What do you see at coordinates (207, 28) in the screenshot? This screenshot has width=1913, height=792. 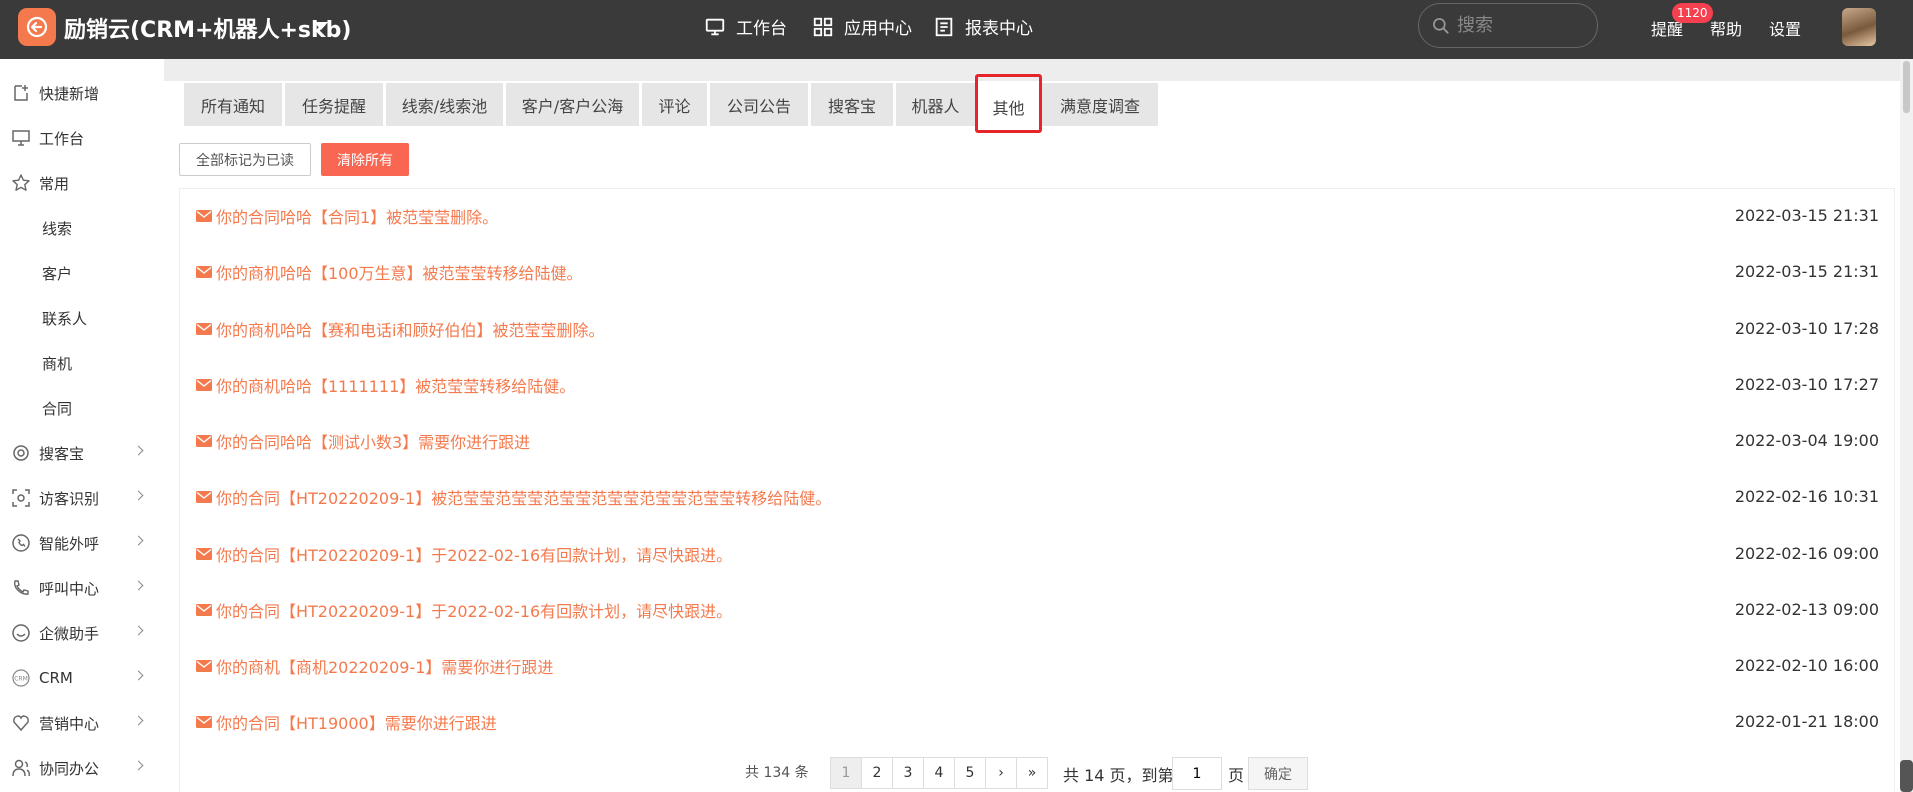 I see `app-title: 励销云(CRM+机器人+skb)` at bounding box center [207, 28].